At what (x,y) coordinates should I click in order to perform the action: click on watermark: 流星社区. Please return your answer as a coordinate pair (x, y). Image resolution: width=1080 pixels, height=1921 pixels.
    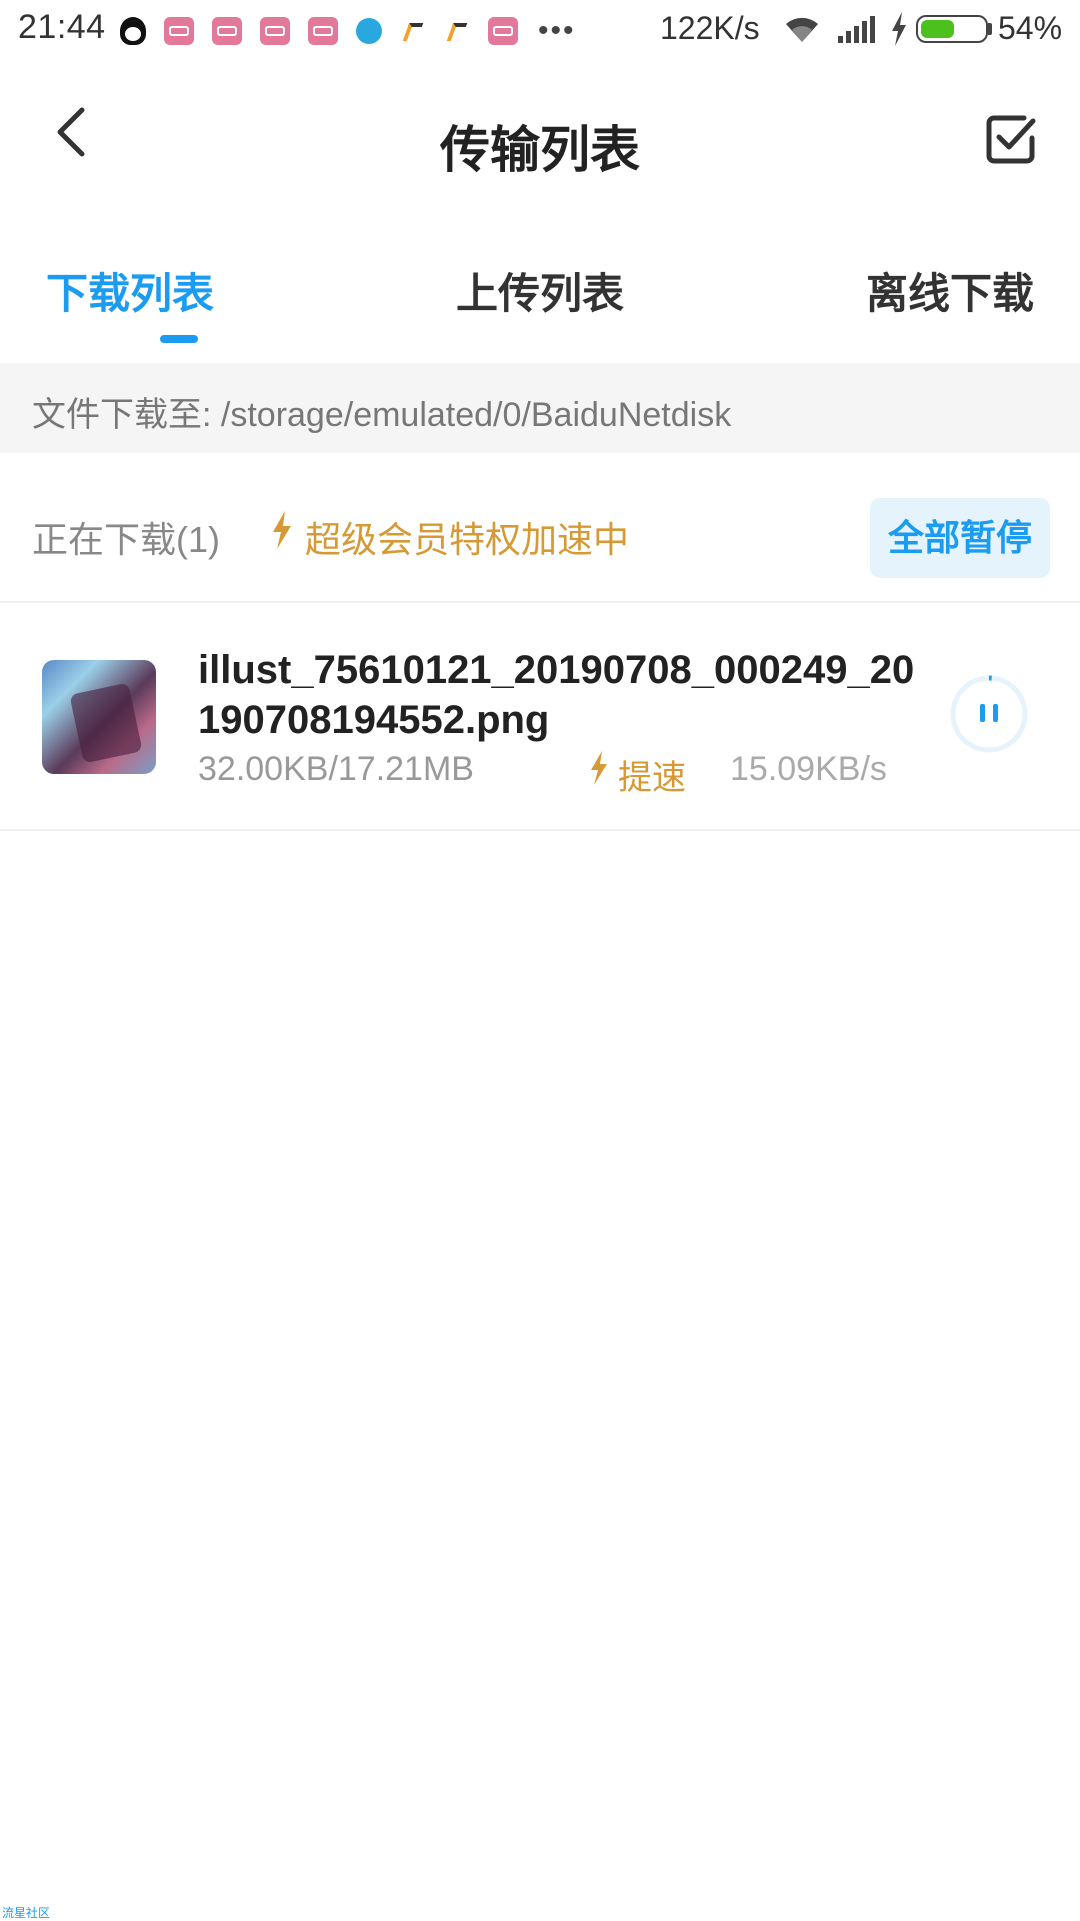
    Looking at the image, I should click on (26, 1913).